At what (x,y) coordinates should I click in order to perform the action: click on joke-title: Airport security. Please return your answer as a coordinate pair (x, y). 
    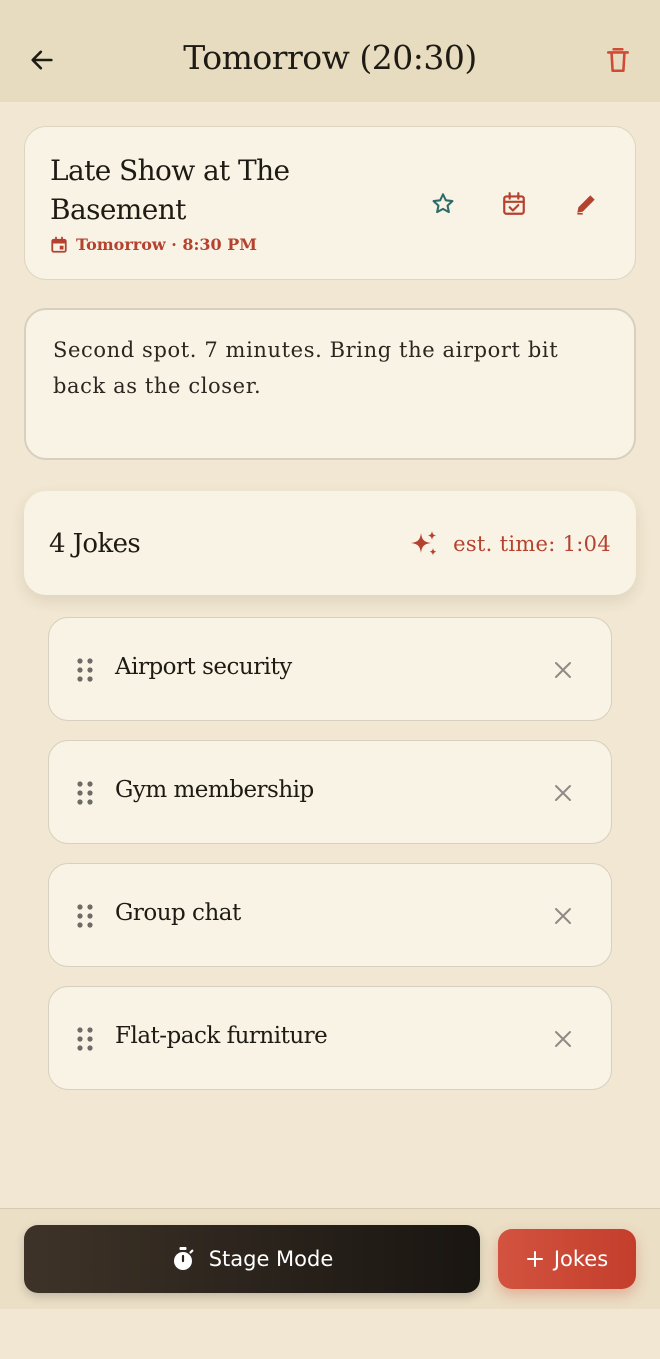
    Looking at the image, I should click on (203, 667).